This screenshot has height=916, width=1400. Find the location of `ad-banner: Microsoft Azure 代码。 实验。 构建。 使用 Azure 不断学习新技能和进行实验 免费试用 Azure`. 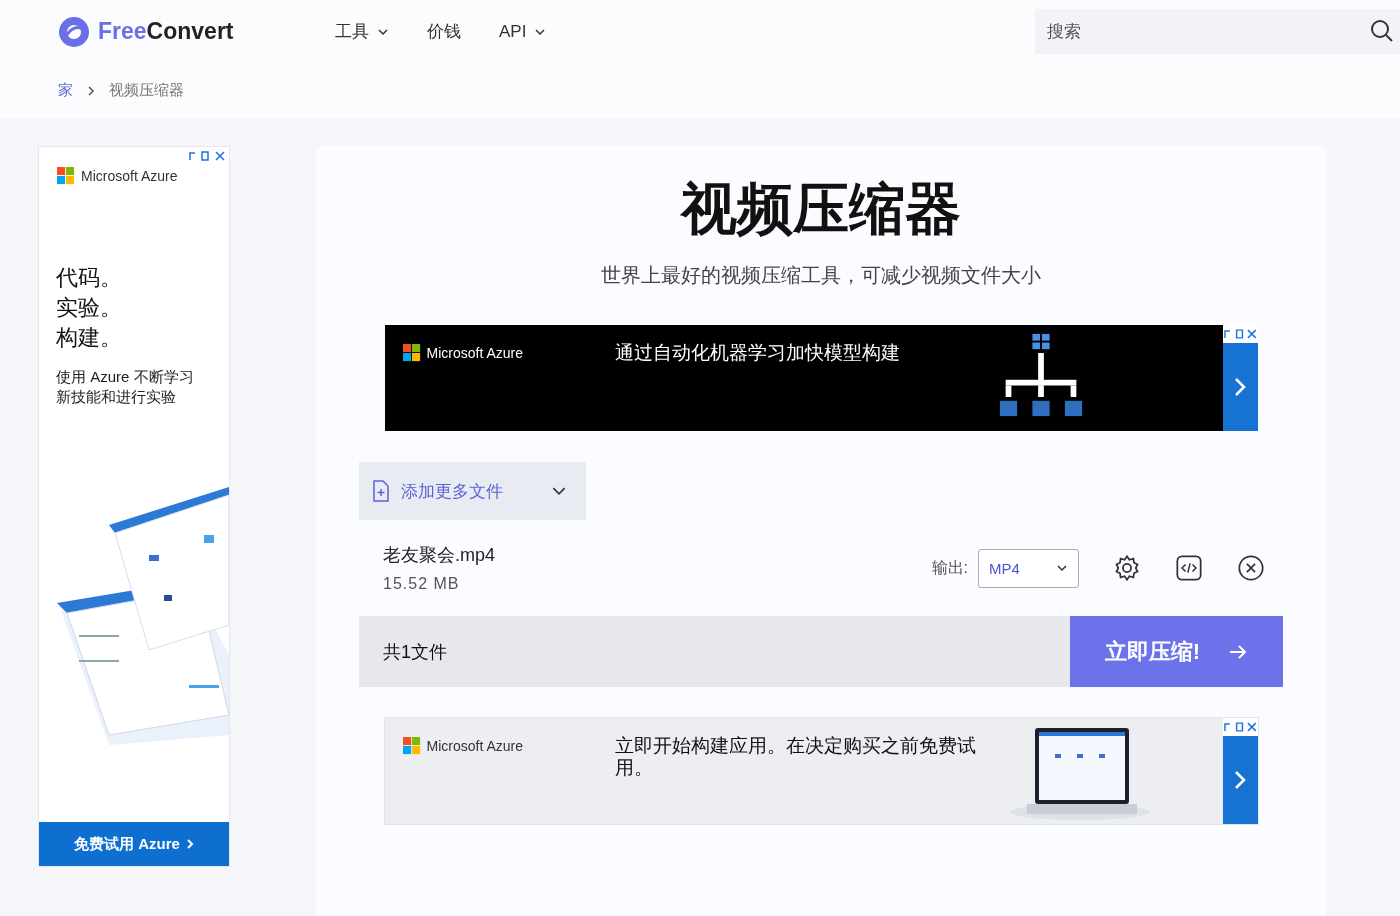

ad-banner: Microsoft Azure 代码。 实验。 构建。 使用 Azure 不断学习新技能和进行实验 免费试用 Azure is located at coordinates (134, 506).